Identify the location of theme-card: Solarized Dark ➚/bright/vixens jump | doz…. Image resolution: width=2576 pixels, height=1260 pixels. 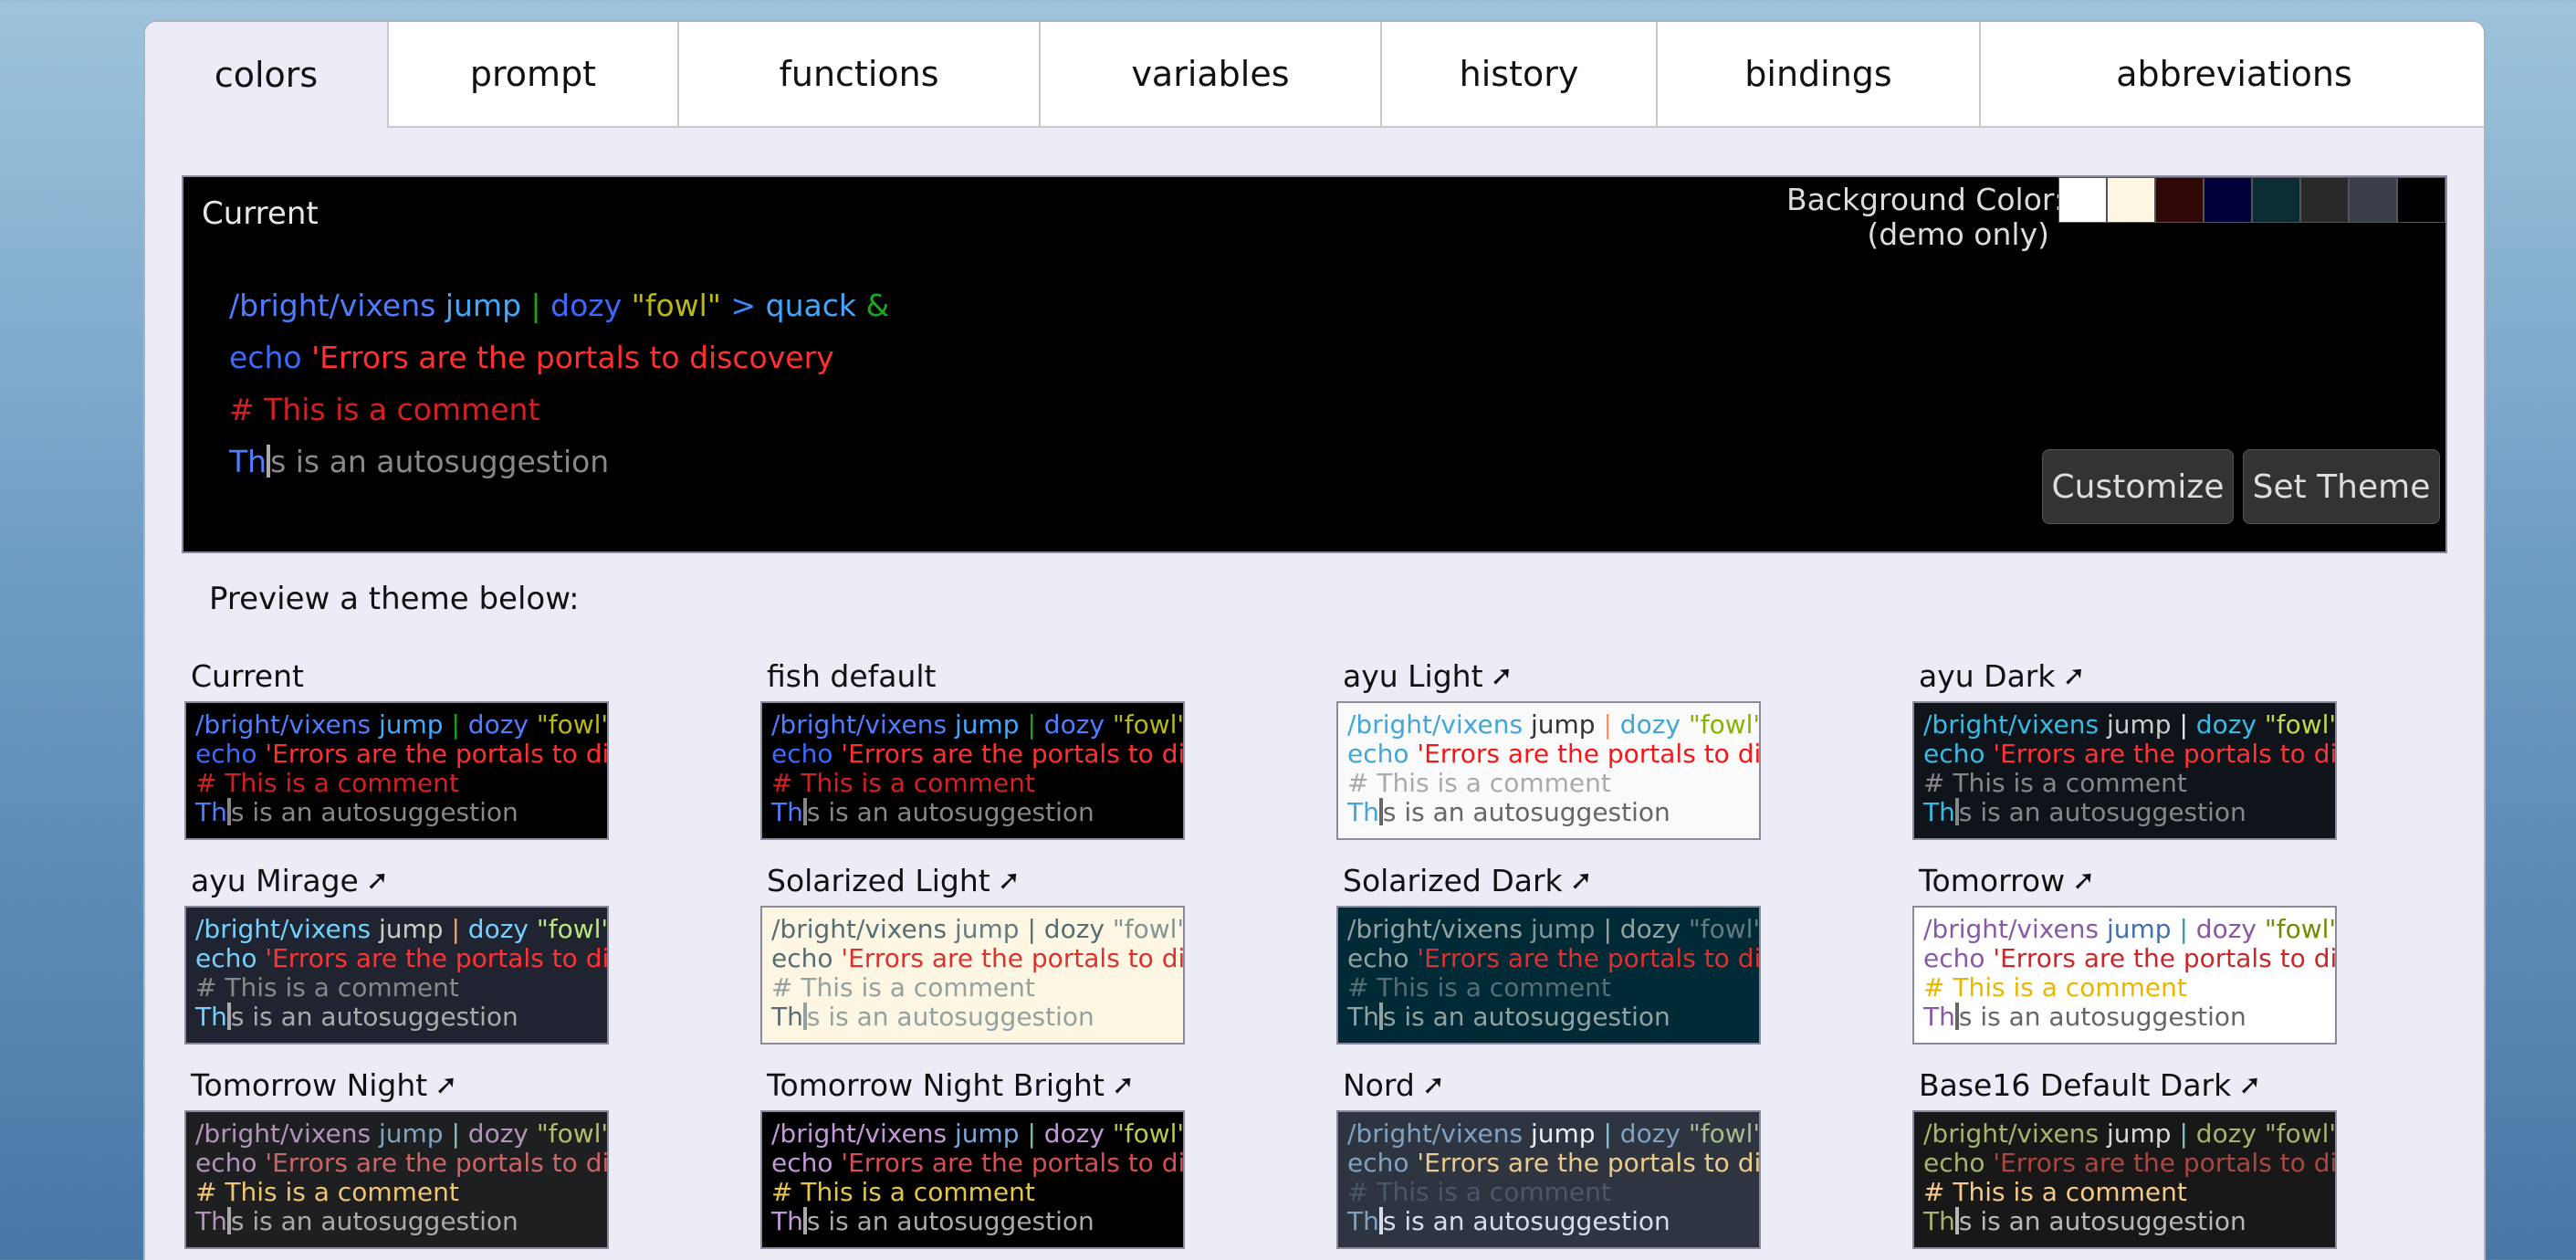
(1548, 950).